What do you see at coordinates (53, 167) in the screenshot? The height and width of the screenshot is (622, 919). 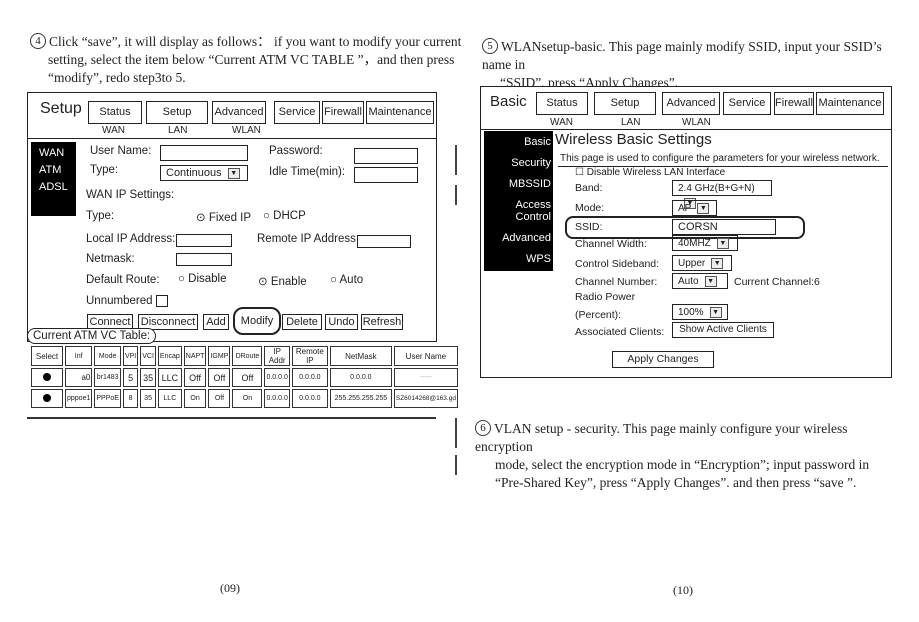 I see `sidebar-item-atm: ATM` at bounding box center [53, 167].